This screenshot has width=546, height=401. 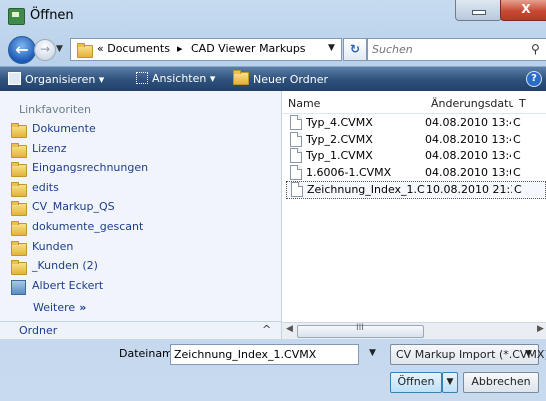 What do you see at coordinates (241, 77) in the screenshot?
I see `new-folder-icon` at bounding box center [241, 77].